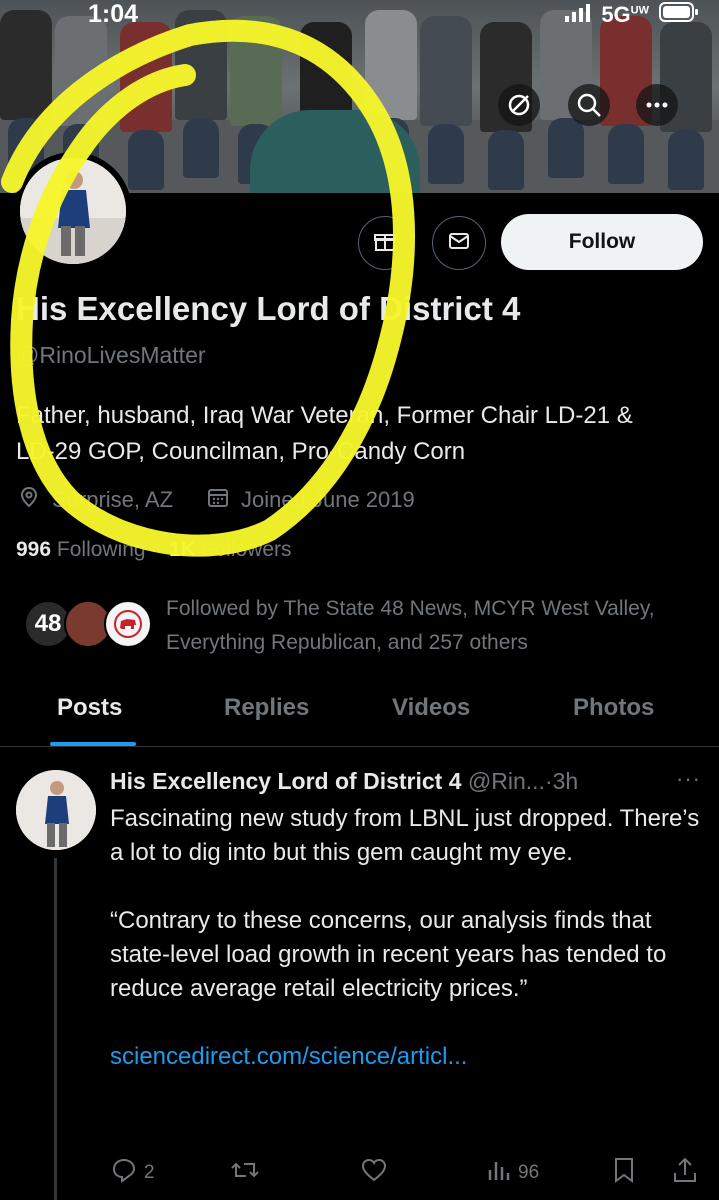 The width and height of the screenshot is (719, 1200). What do you see at coordinates (578, 15) in the screenshot?
I see `signal-icon` at bounding box center [578, 15].